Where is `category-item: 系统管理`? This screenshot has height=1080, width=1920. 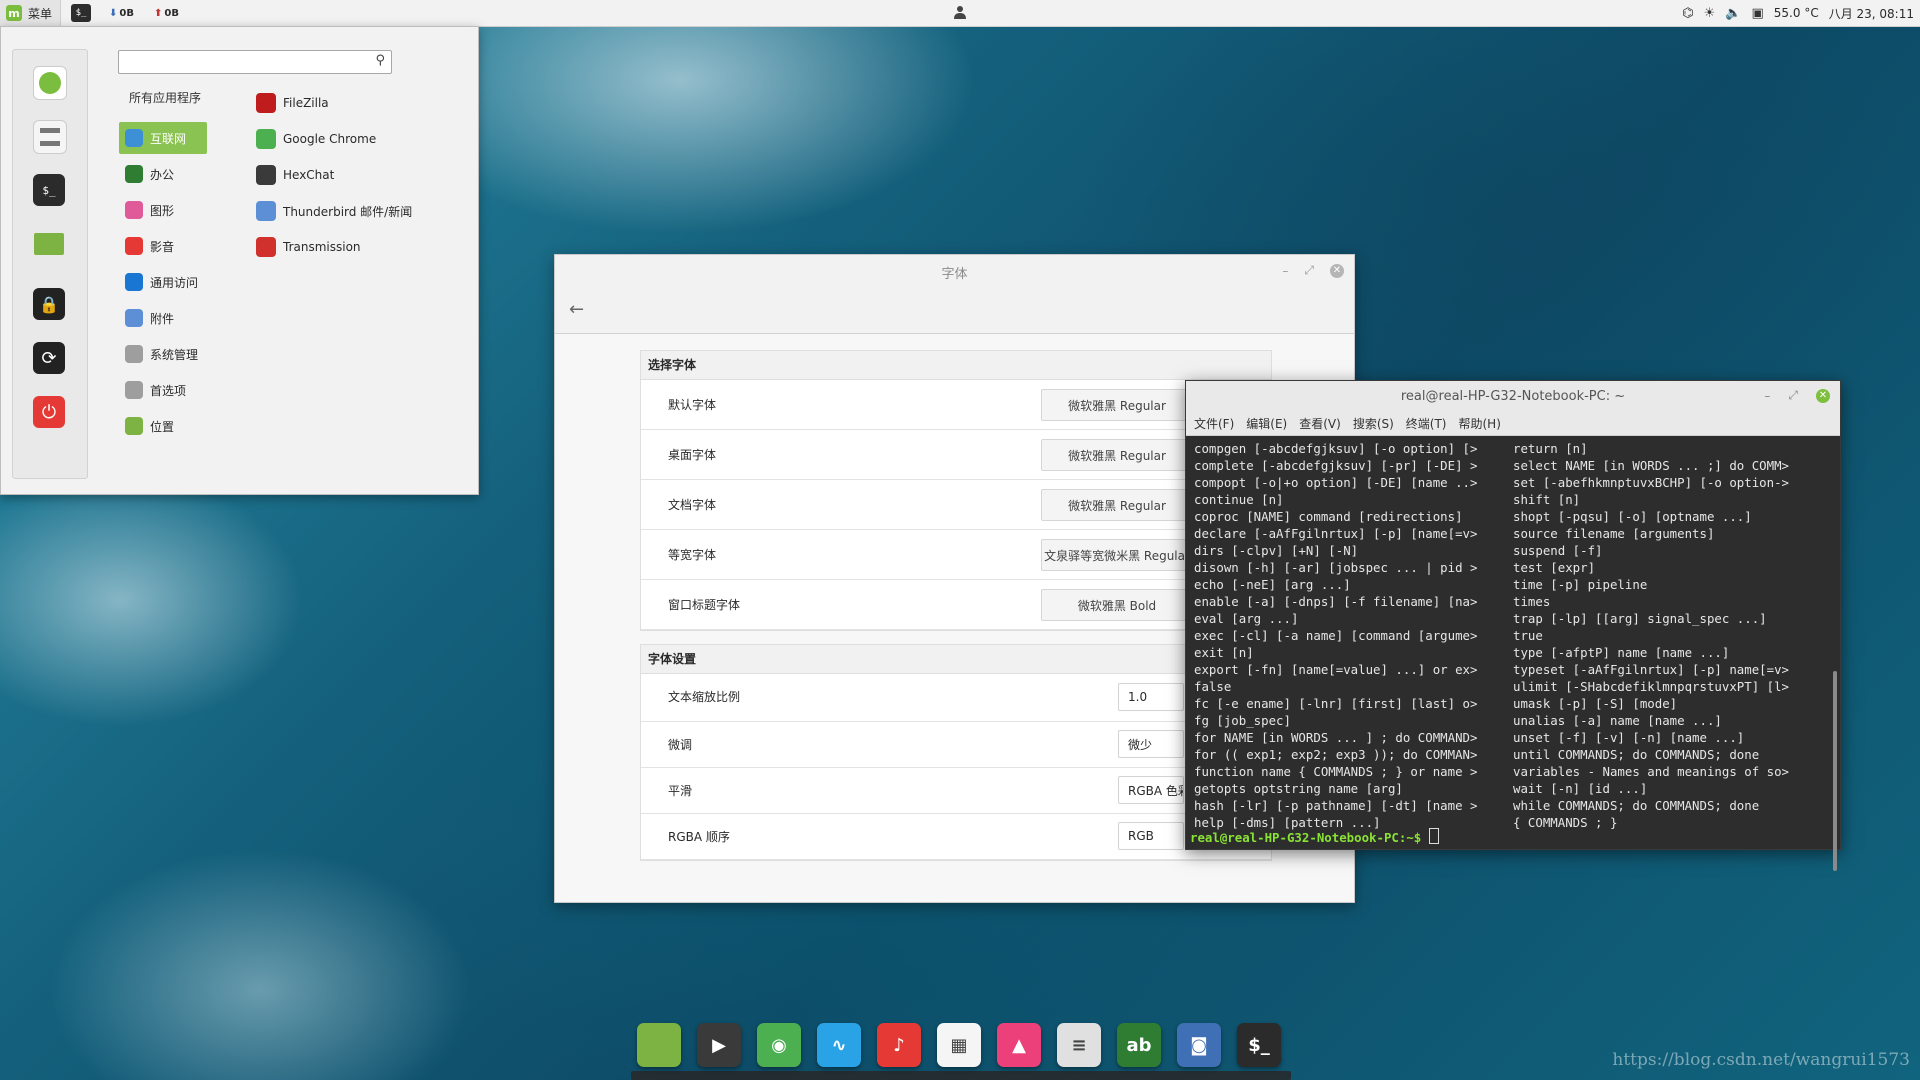
category-item: 系统管理 is located at coordinates (163, 354).